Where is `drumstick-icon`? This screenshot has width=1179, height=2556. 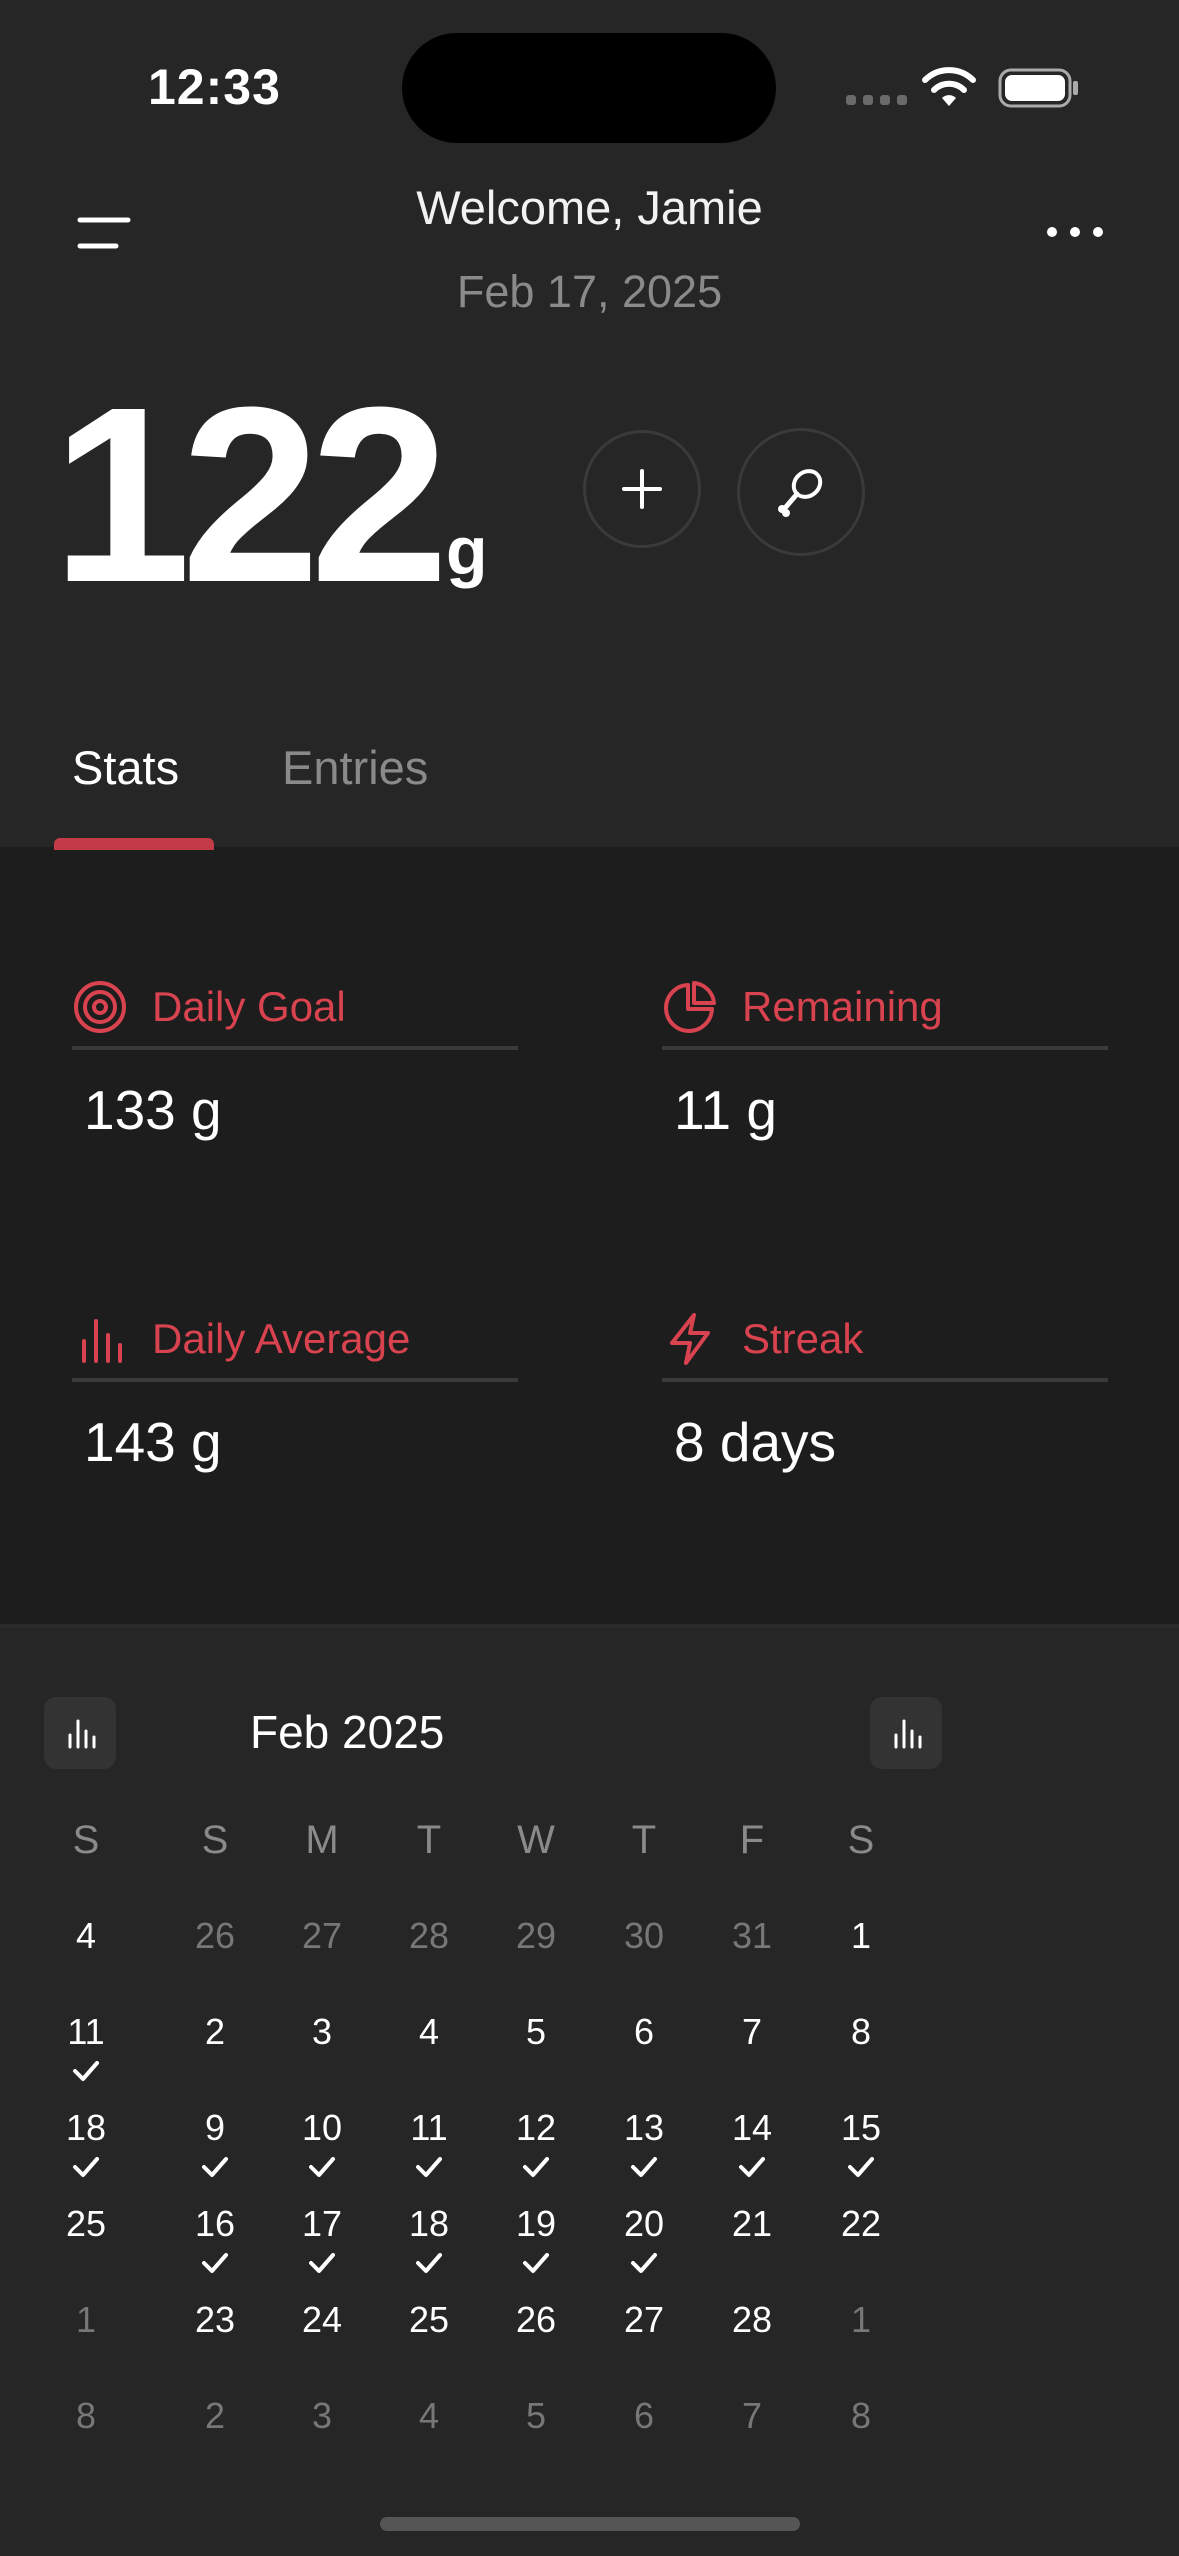 drumstick-icon is located at coordinates (800, 493).